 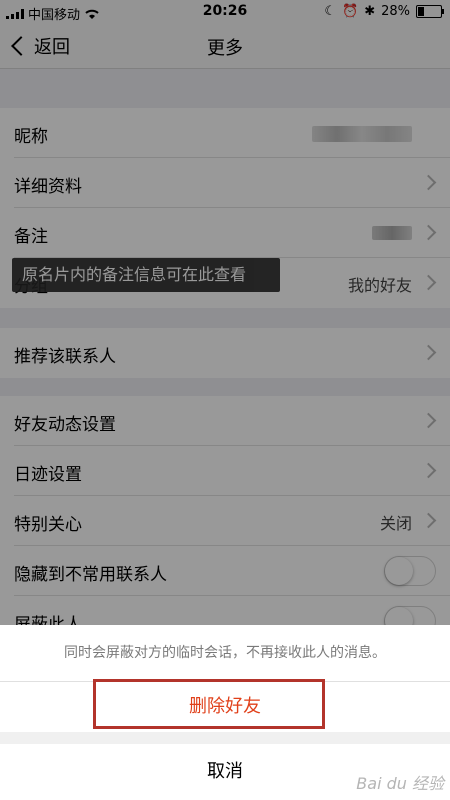 I want to click on action-sheet-message: 同时会屏蔽对方的临时会话，不再接收此人的消息。, so click(x=225, y=653).